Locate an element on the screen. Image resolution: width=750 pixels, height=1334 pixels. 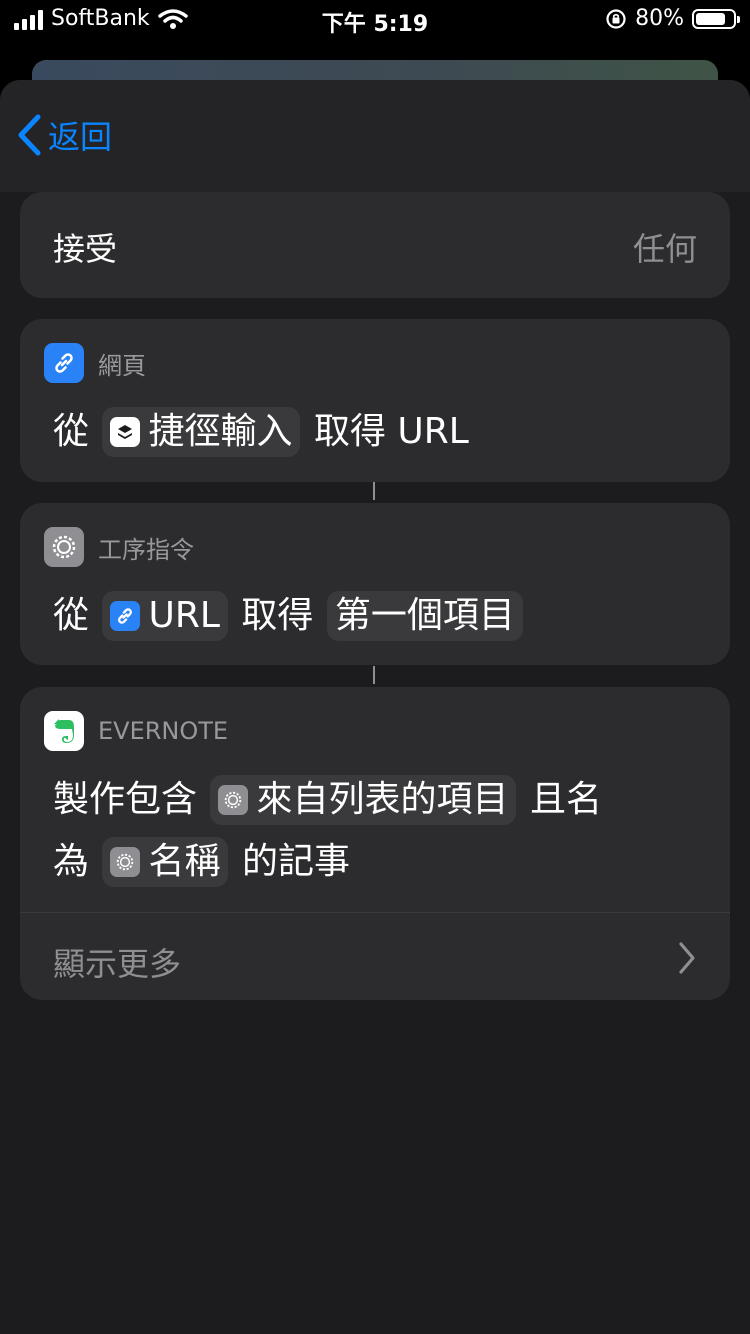
param-text: 取得 URL is located at coordinates (391, 431).